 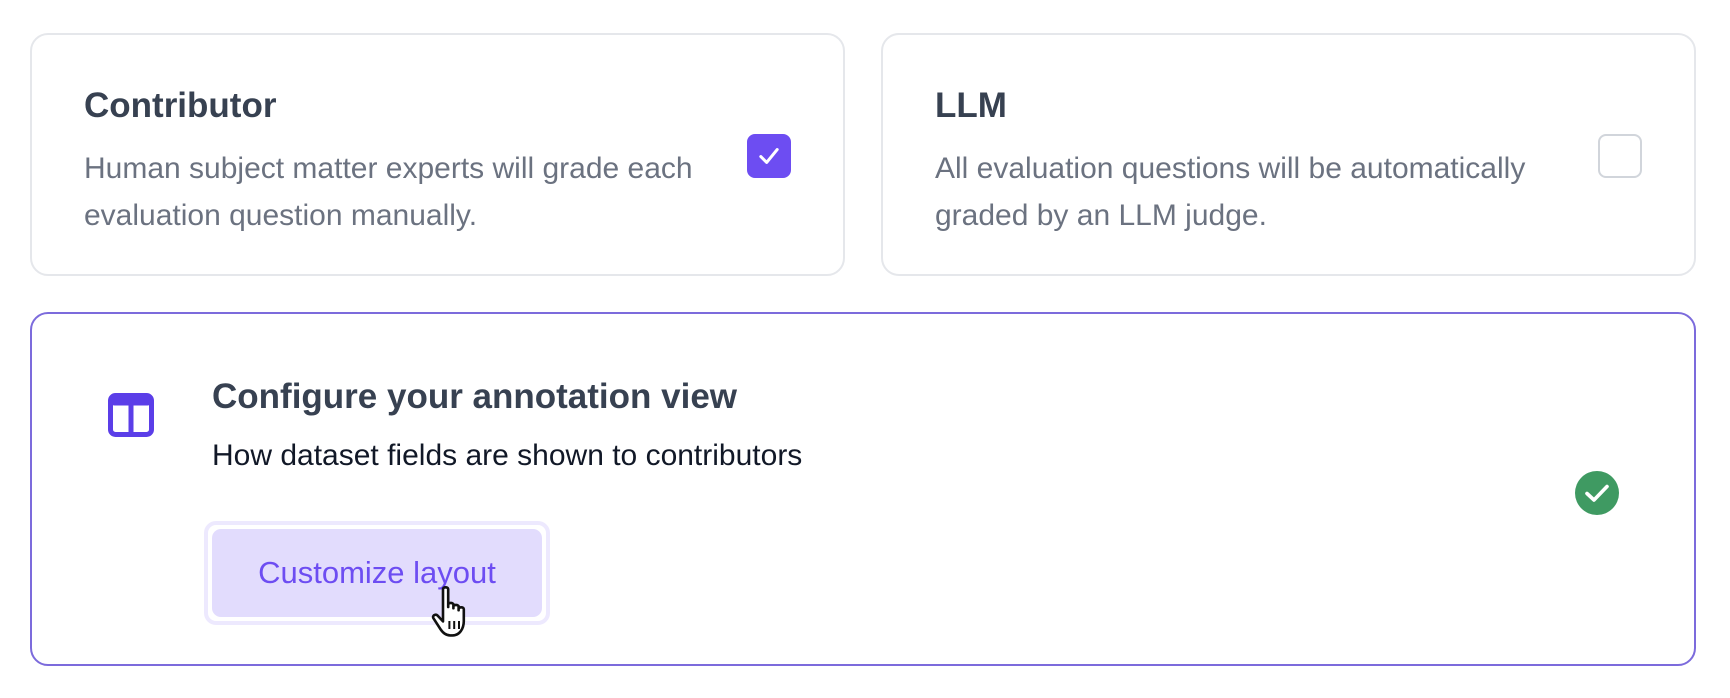 I want to click on layout-columns-icon, so click(x=131, y=415).